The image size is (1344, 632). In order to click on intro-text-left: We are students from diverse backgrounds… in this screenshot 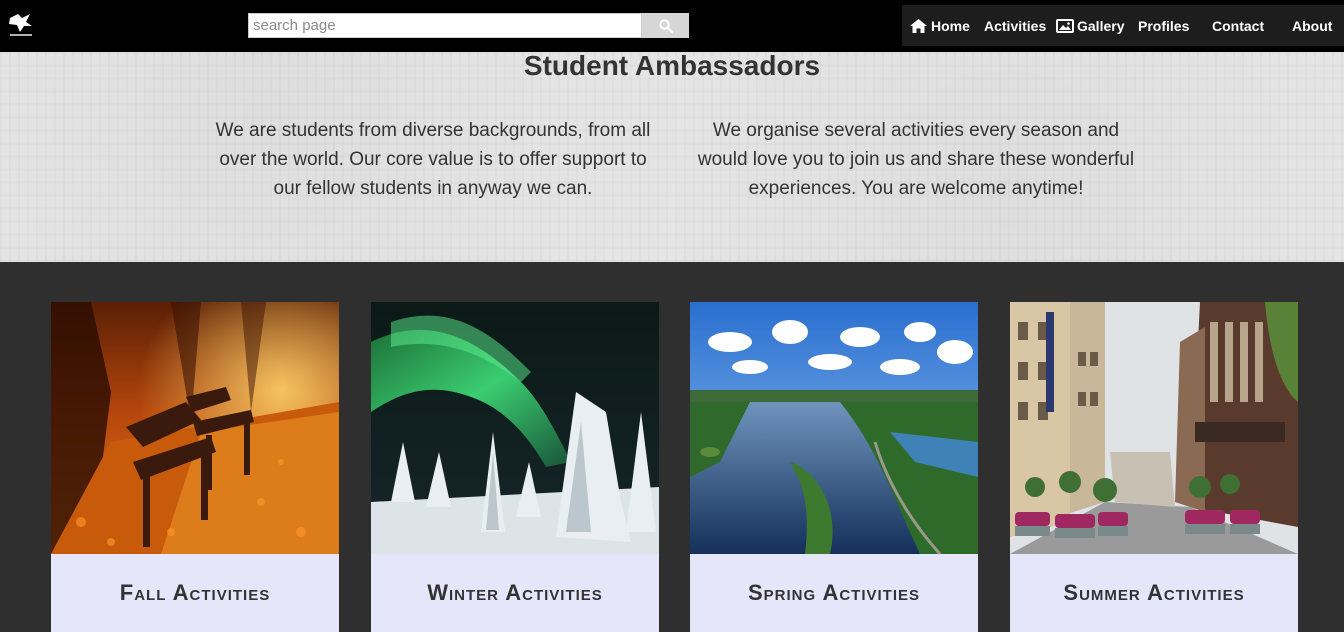, I will do `click(433, 159)`.